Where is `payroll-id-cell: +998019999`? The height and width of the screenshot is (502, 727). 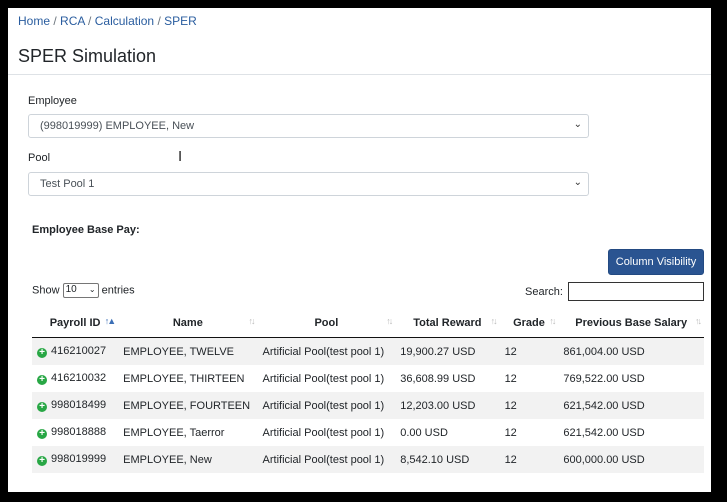
payroll-id-cell: +998019999 is located at coordinates (75, 459).